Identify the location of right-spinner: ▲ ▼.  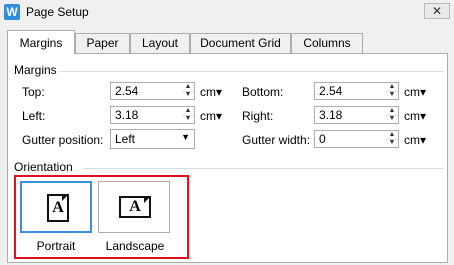
(392, 115).